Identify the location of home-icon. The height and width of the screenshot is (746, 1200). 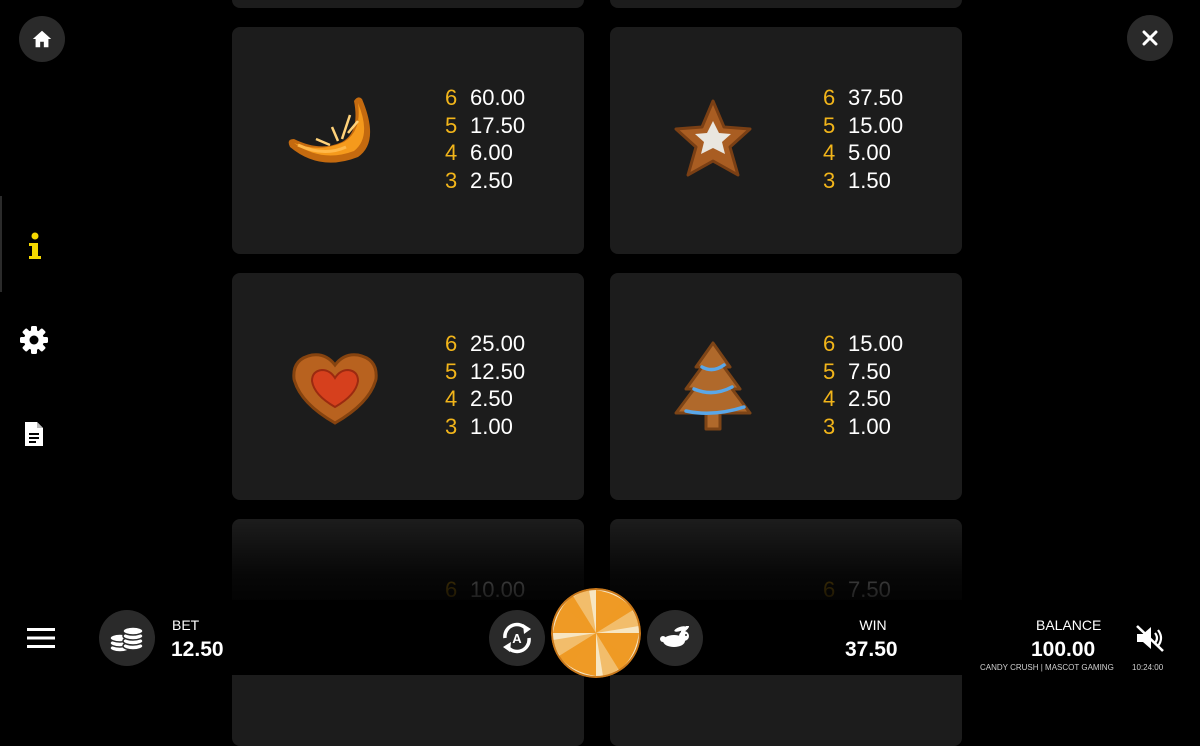
(42, 39).